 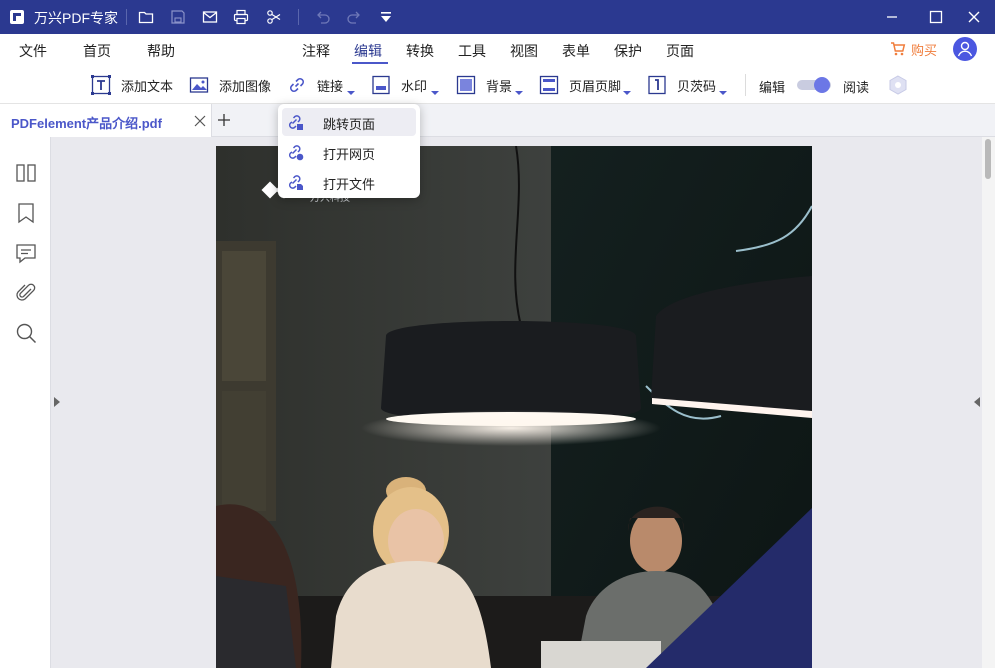 I want to click on background-label: 背景, so click(x=499, y=86).